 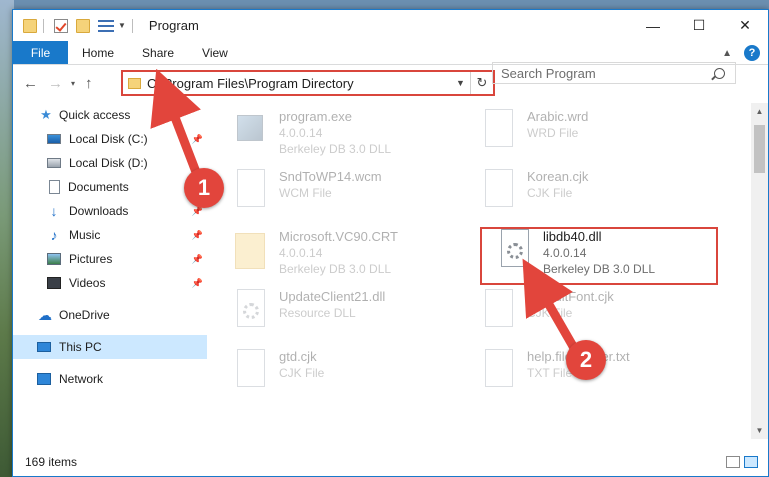 What do you see at coordinates (558, 176) in the screenshot?
I see `file-name: Korean.cjk` at bounding box center [558, 176].